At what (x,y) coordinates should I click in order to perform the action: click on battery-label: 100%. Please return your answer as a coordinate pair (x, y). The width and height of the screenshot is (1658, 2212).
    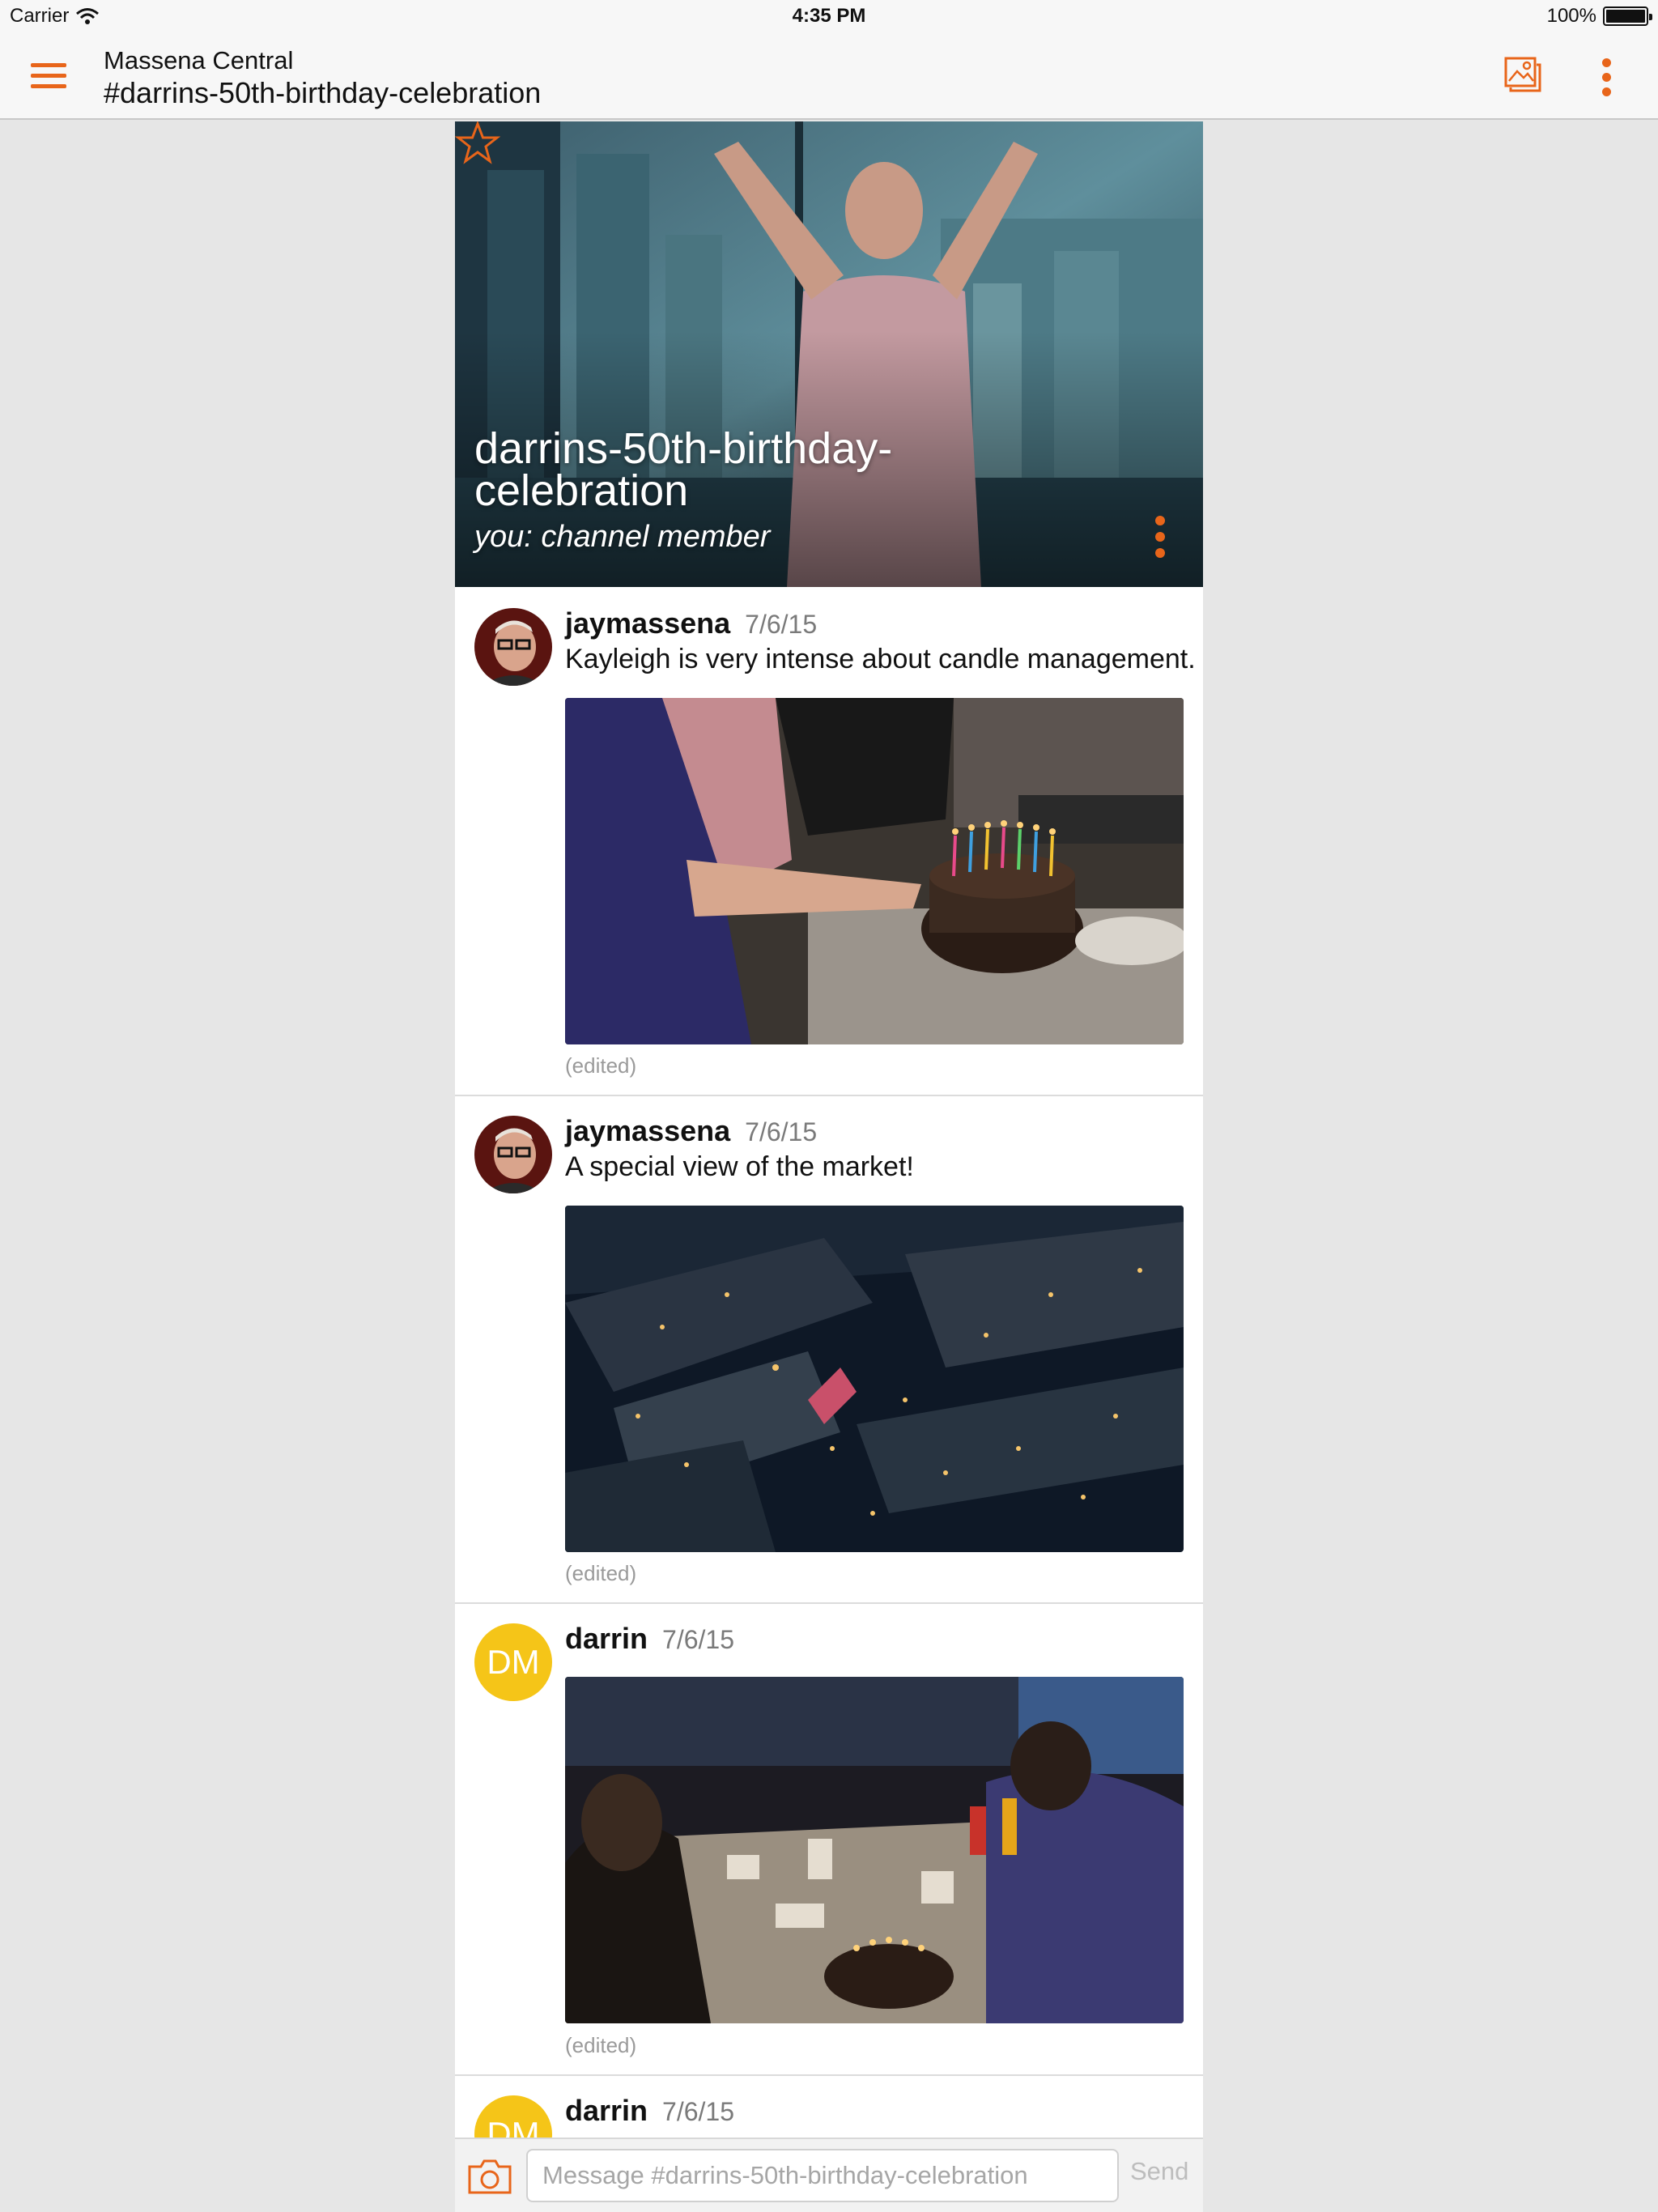
    Looking at the image, I should click on (1571, 16).